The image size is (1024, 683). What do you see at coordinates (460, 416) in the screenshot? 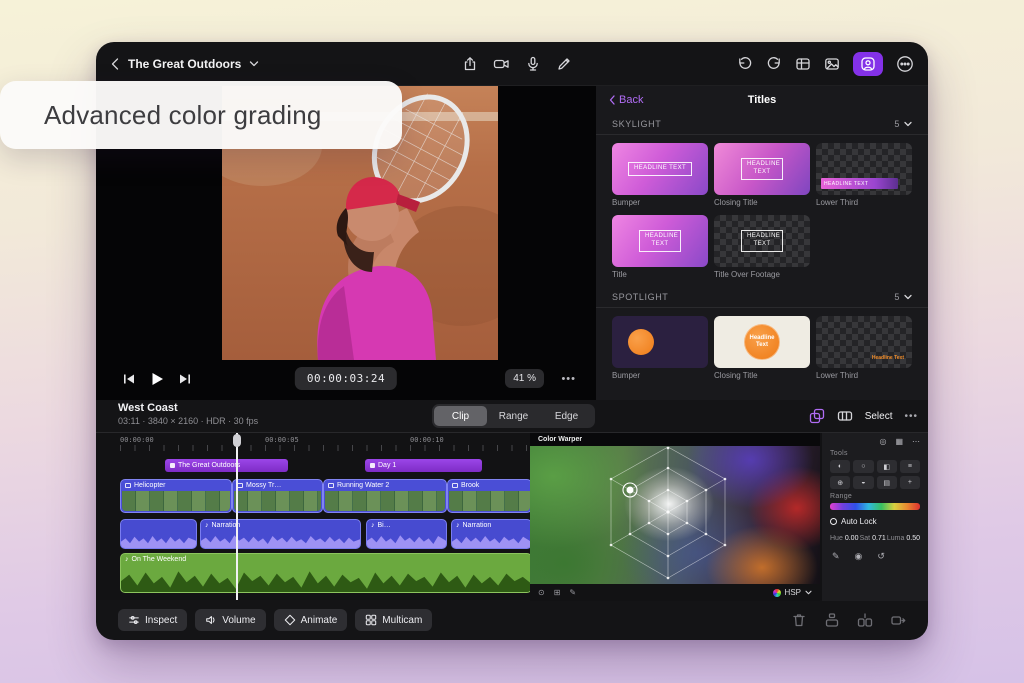
I see `segment-clip: Clip` at bounding box center [460, 416].